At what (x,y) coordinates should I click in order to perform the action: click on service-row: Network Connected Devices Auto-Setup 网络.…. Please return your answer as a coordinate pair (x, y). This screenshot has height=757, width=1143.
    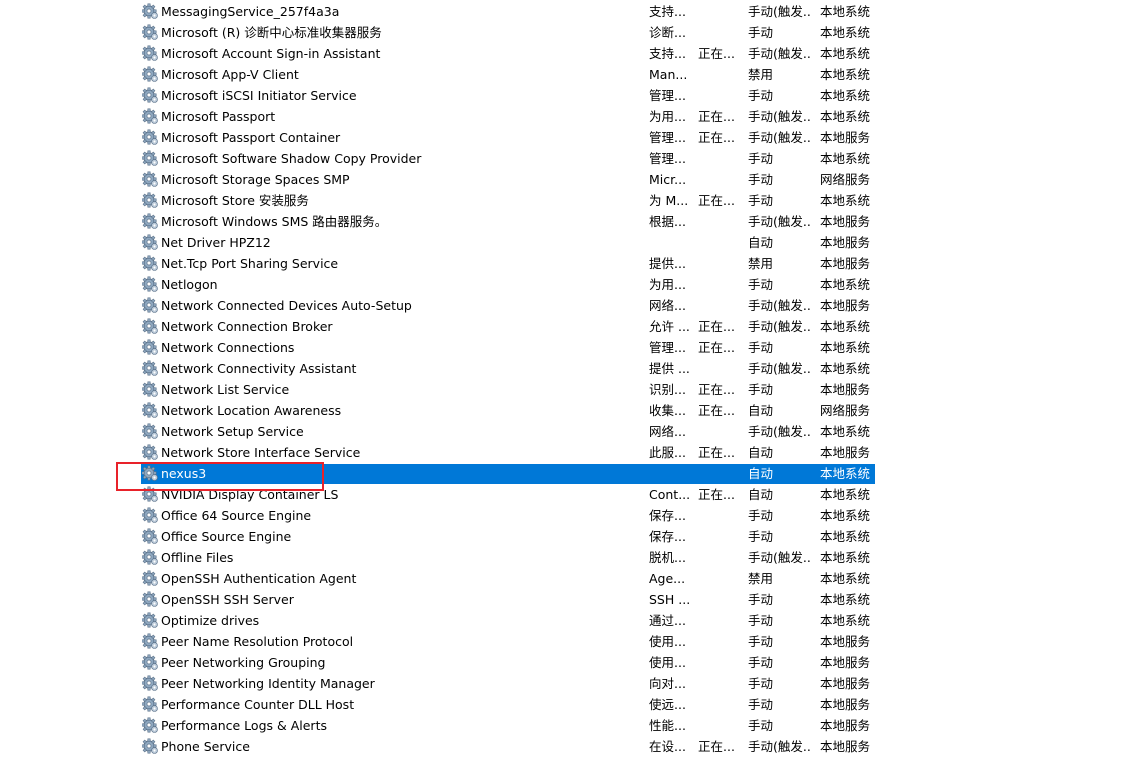
    Looking at the image, I should click on (571, 305).